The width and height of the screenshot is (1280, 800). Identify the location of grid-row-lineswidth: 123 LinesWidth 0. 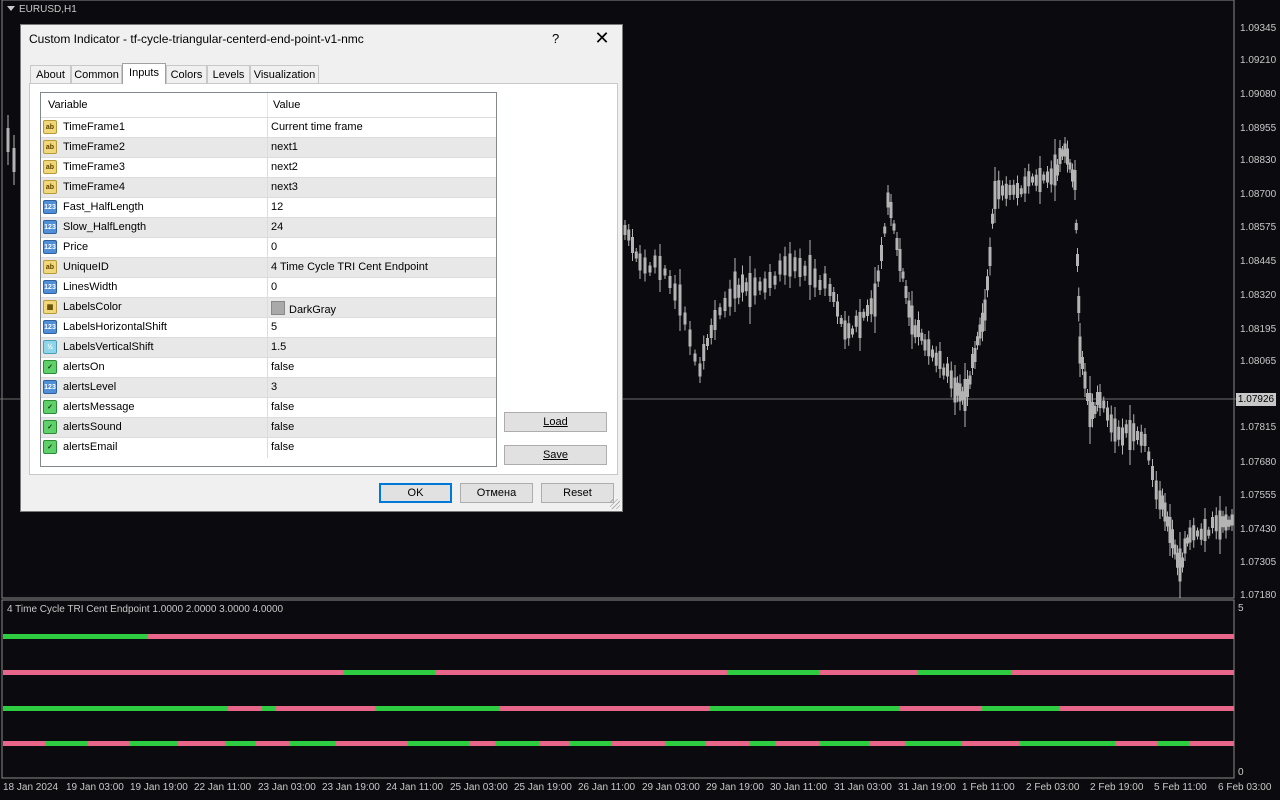
(268, 287).